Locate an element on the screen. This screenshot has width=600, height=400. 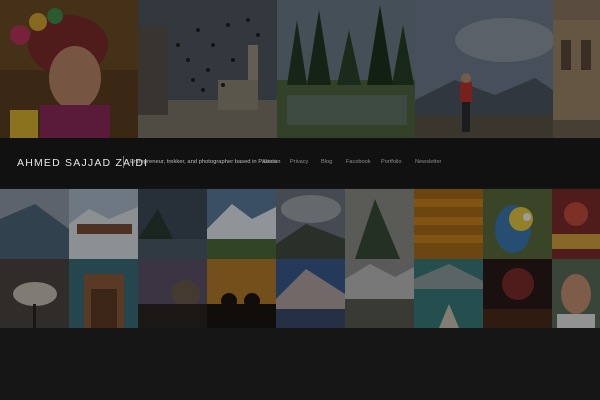
title-divider is located at coordinates (123, 162).